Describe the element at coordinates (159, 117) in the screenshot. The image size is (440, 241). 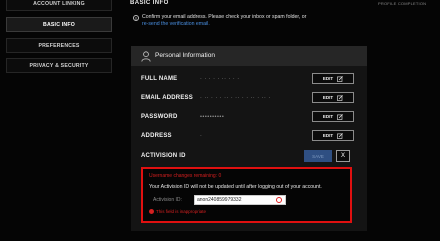
I see `password-label: PASSWORD` at that location.